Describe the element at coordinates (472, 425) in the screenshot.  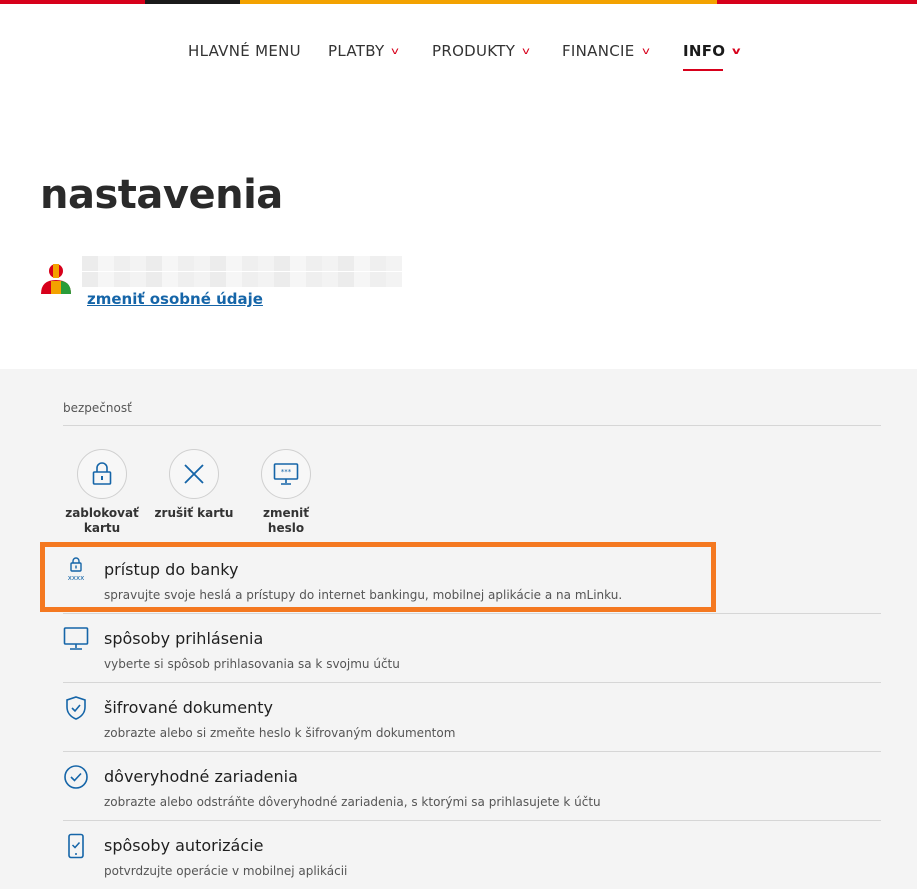
I see `divider` at that location.